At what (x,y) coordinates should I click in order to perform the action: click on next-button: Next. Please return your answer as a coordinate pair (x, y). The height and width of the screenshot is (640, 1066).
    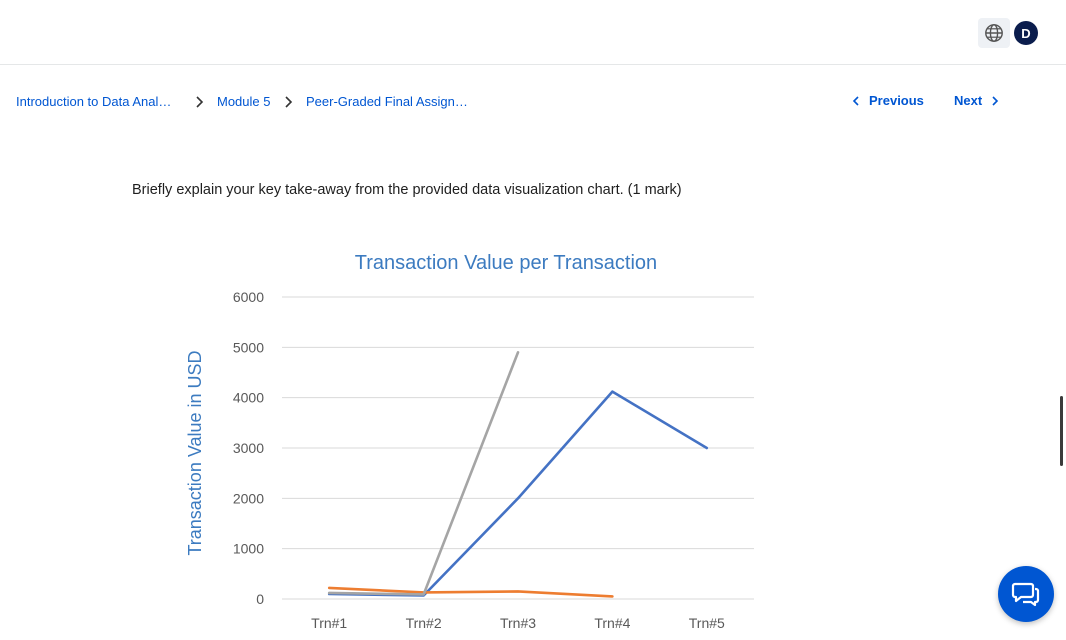
    Looking at the image, I should click on (977, 100).